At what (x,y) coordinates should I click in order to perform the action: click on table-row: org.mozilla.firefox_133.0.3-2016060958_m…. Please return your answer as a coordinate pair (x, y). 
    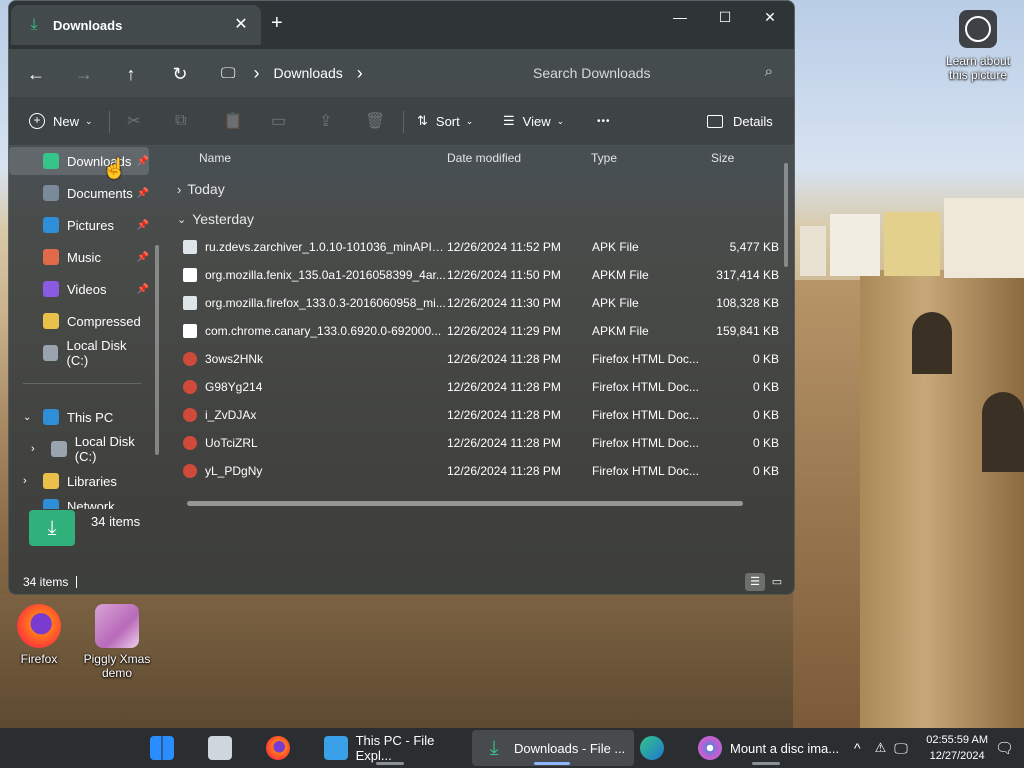
    Looking at the image, I should click on (481, 303).